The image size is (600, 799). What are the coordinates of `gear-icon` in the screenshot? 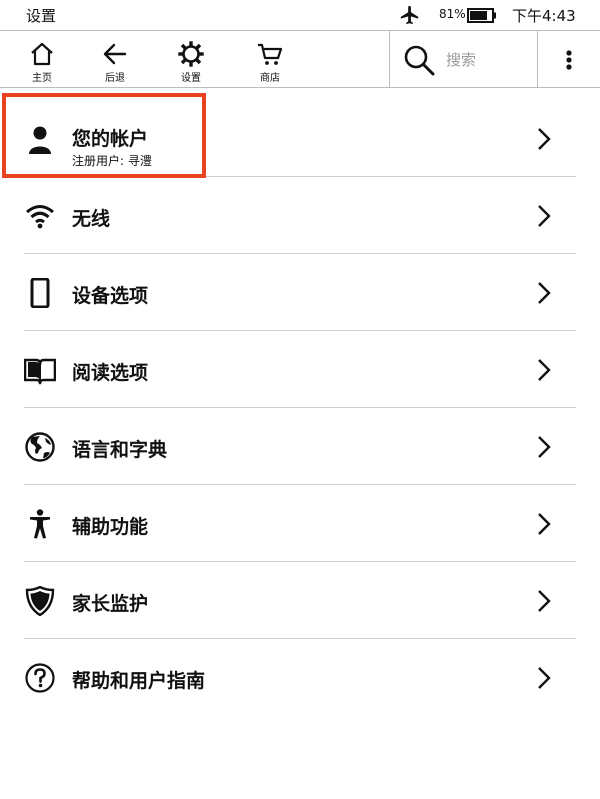 It's located at (191, 54).